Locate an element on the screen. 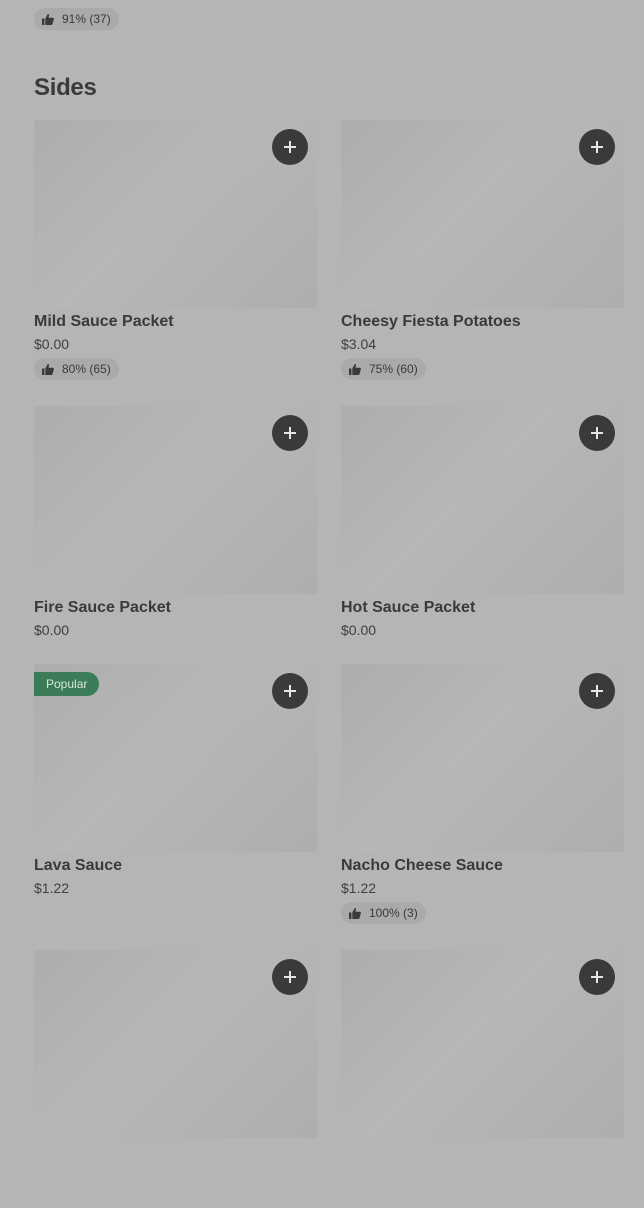 Image resolution: width=644 pixels, height=1208 pixels. rating-text: 75% (60) is located at coordinates (393, 369).